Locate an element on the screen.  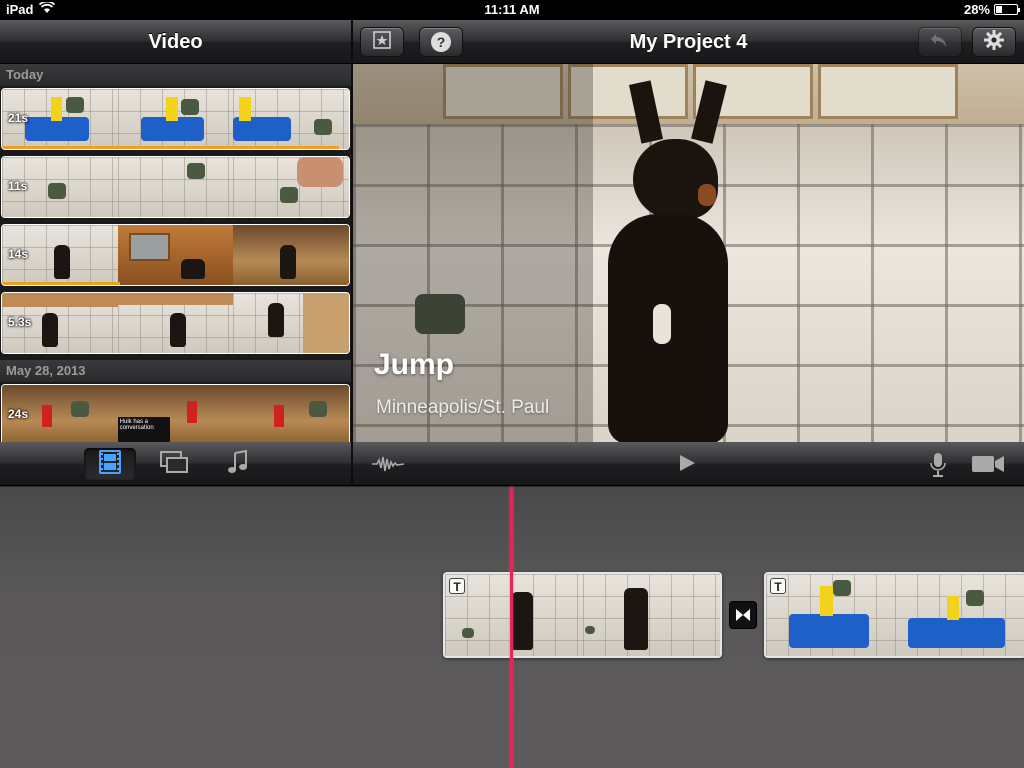
clip-item: 5.3s is located at coordinates (175, 323).